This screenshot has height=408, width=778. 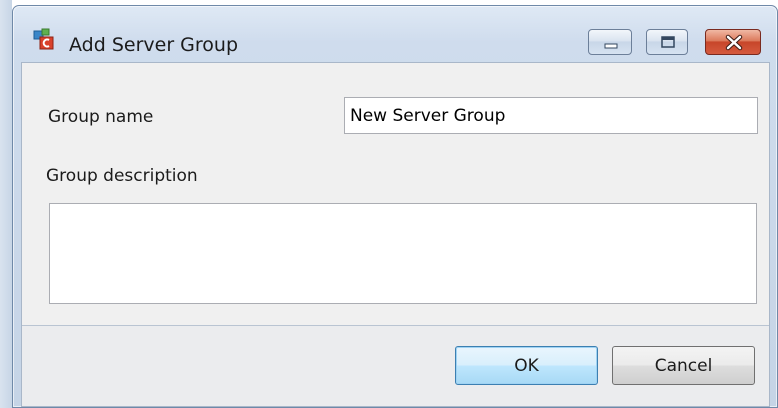 What do you see at coordinates (154, 45) in the screenshot?
I see `window-title: Add Server Group` at bounding box center [154, 45].